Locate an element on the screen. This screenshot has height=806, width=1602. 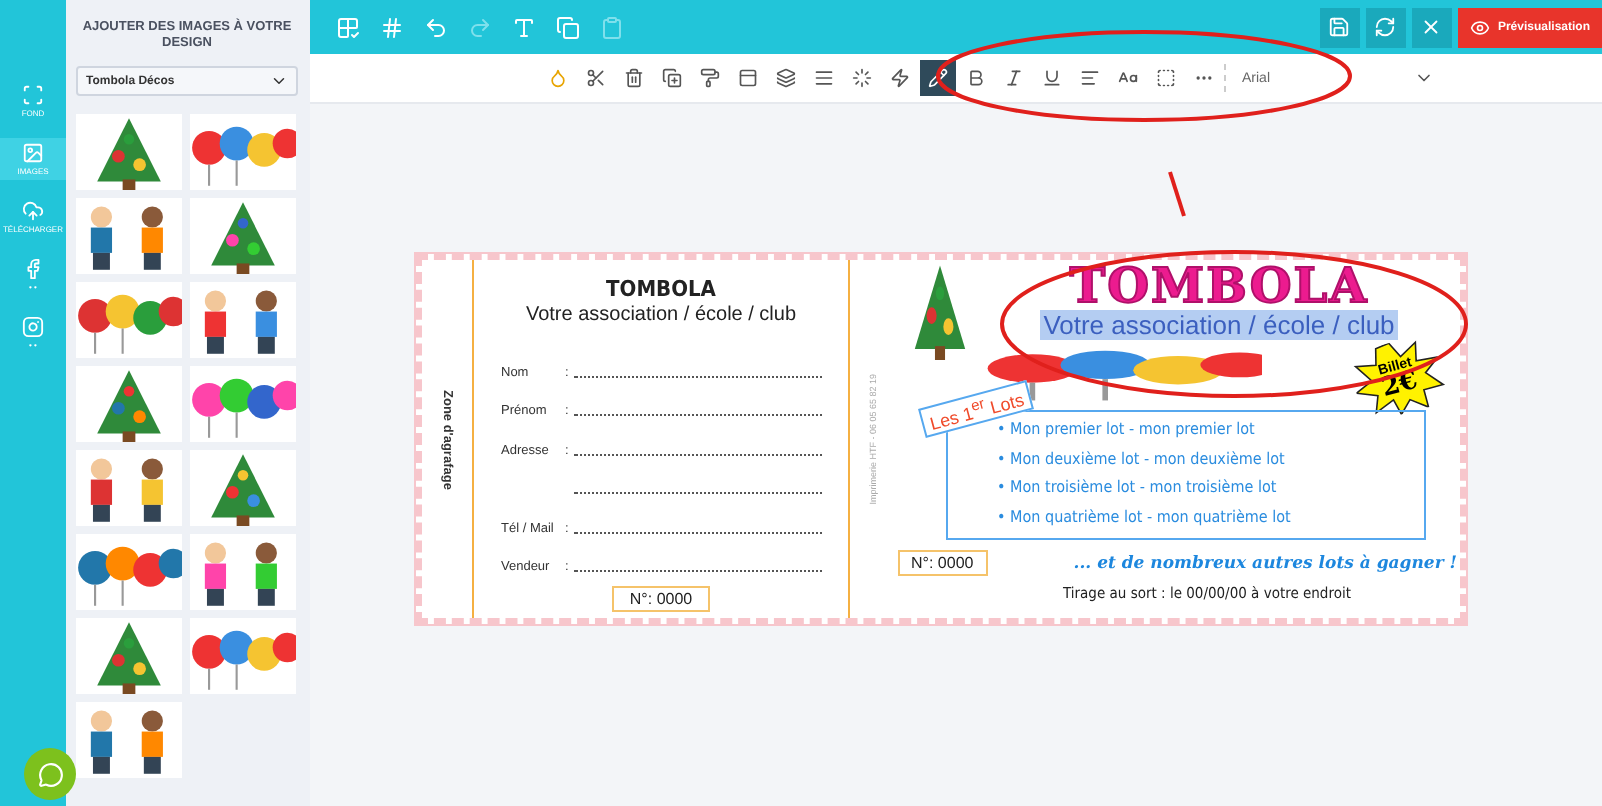
more-prizes-text: ... et de nombreux autres lots à gagner ! is located at coordinates (1265, 563).